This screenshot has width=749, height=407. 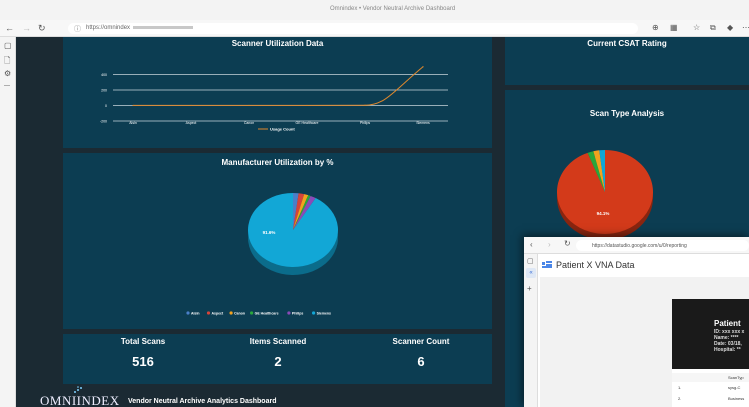 What do you see at coordinates (7, 86) in the screenshot?
I see `menu-icon: —` at bounding box center [7, 86].